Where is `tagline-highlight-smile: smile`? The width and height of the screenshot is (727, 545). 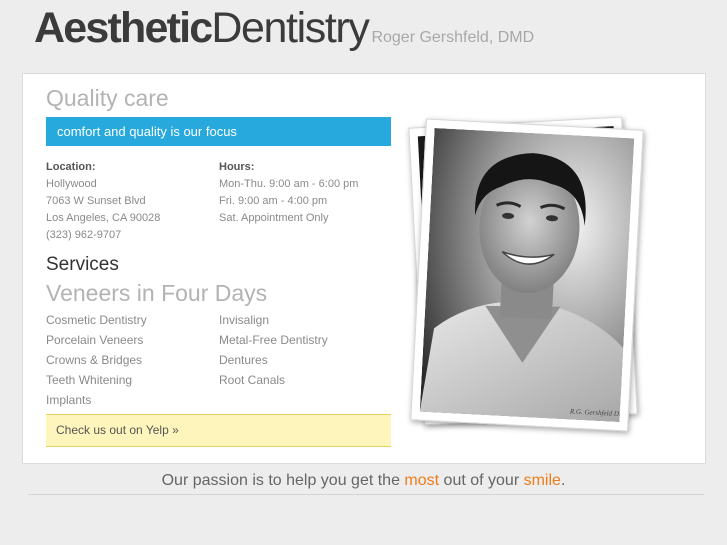 tagline-highlight-smile: smile is located at coordinates (542, 480).